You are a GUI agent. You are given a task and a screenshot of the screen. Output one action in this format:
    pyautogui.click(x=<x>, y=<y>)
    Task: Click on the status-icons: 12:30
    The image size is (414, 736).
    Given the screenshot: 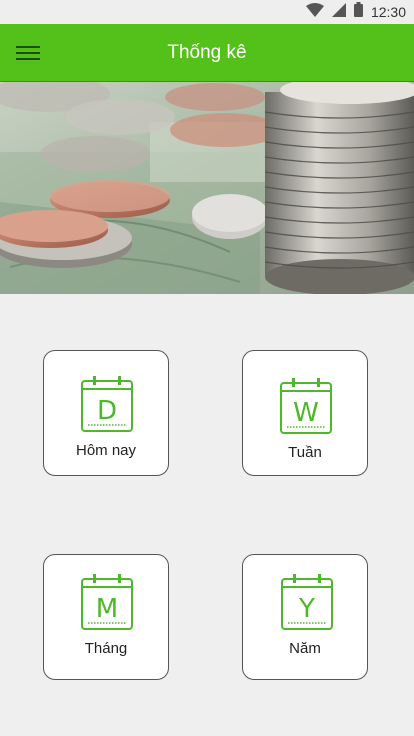 What is the action you would take?
    pyautogui.click(x=355, y=12)
    